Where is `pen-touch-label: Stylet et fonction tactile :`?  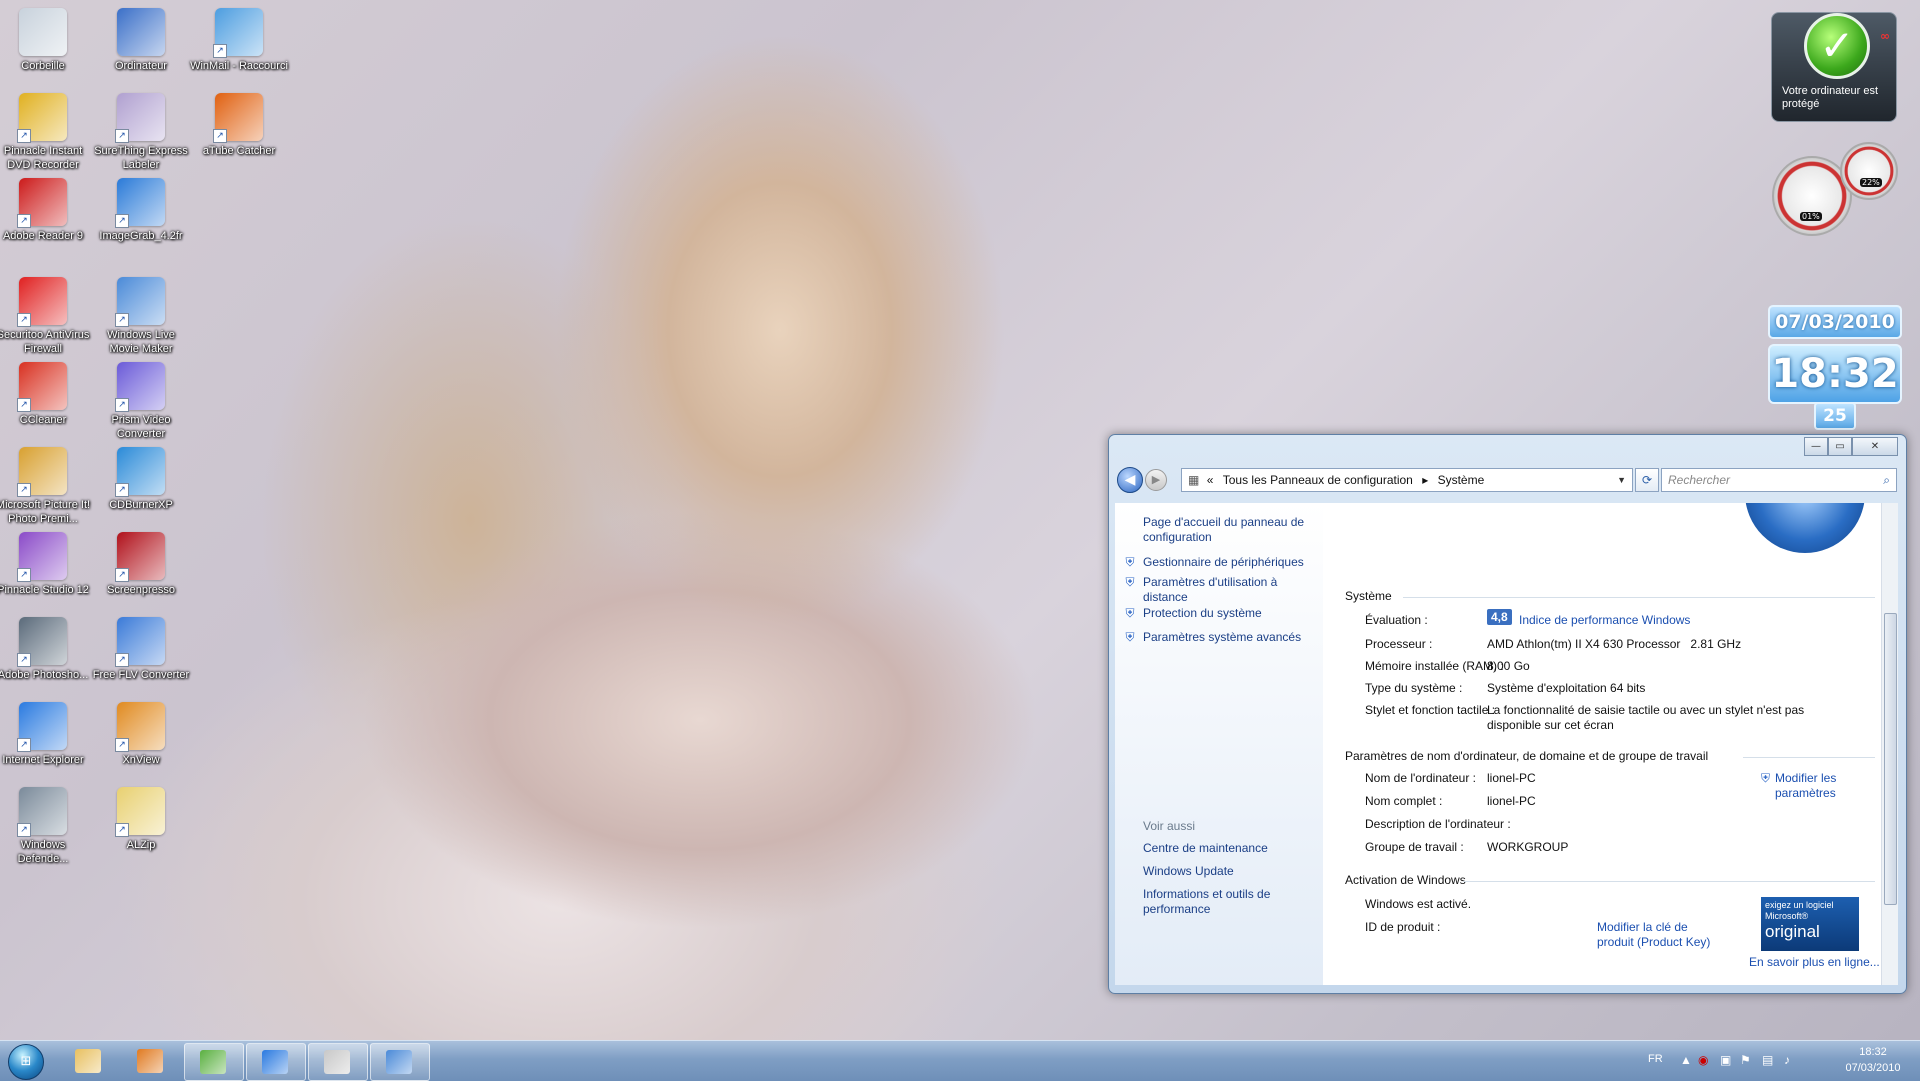
pen-touch-label: Stylet et fonction tactile : is located at coordinates (1430, 710).